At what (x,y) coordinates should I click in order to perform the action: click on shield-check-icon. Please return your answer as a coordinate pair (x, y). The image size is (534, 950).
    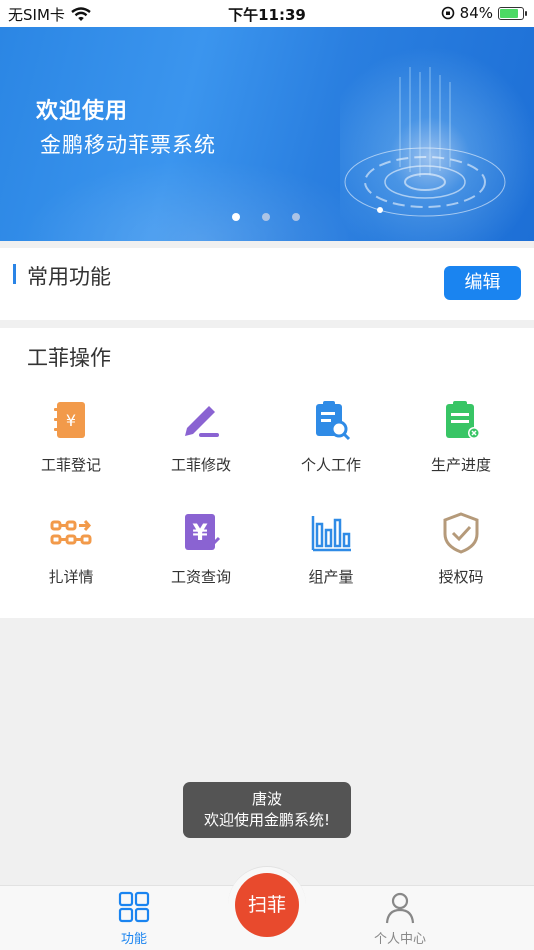
    Looking at the image, I should click on (461, 533).